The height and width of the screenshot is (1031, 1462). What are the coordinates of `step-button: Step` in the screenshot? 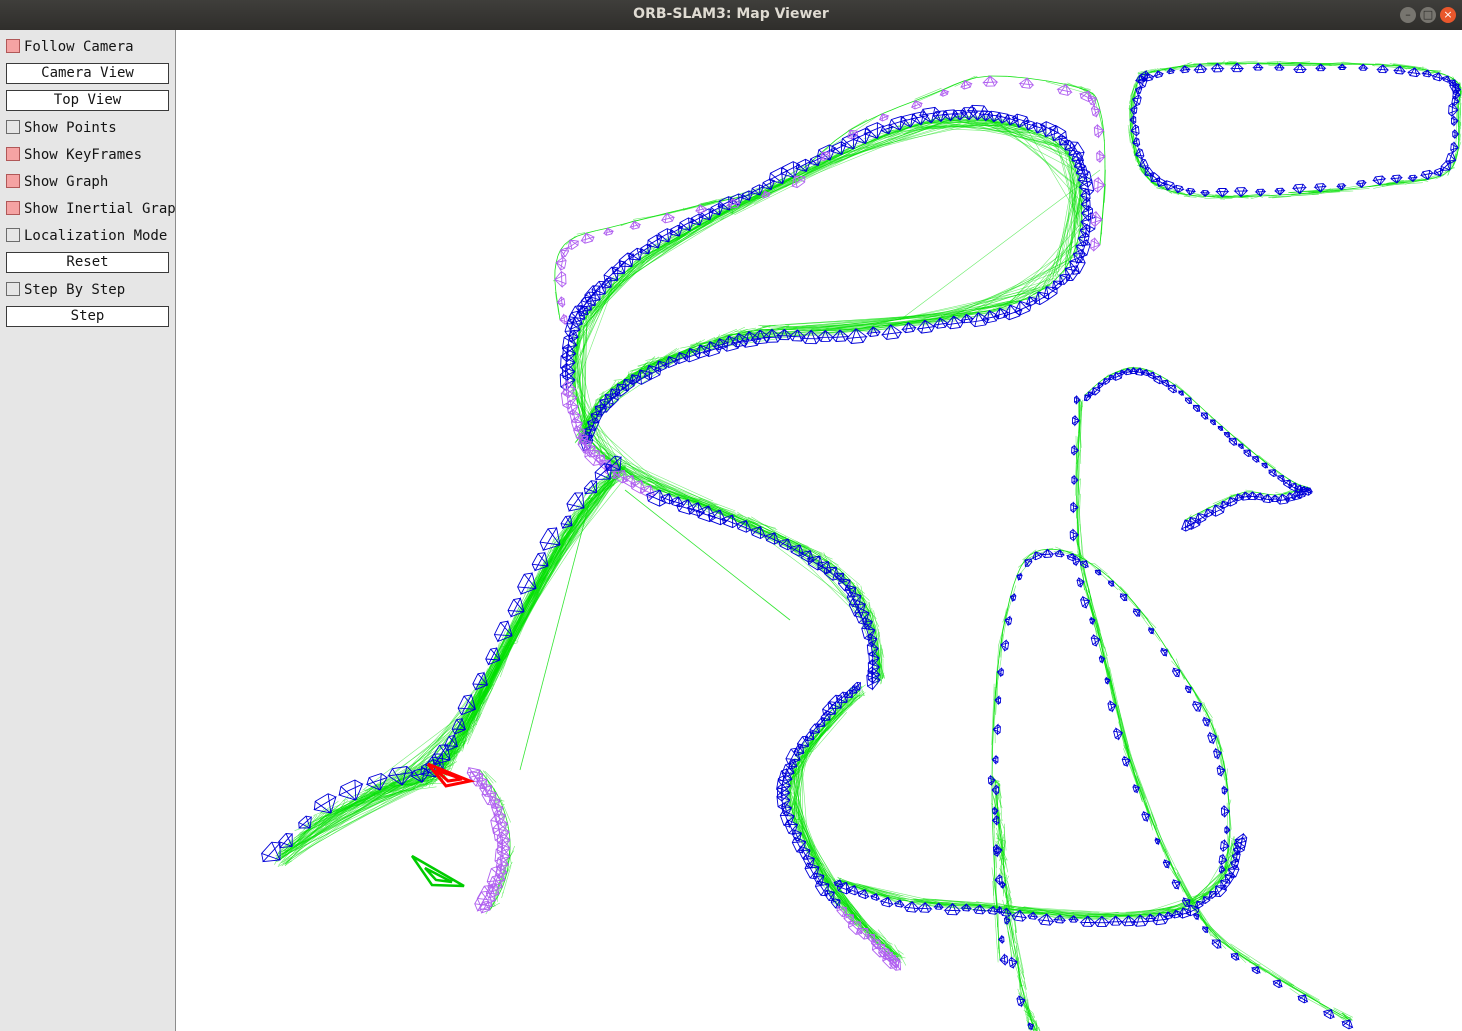 It's located at (87, 316).